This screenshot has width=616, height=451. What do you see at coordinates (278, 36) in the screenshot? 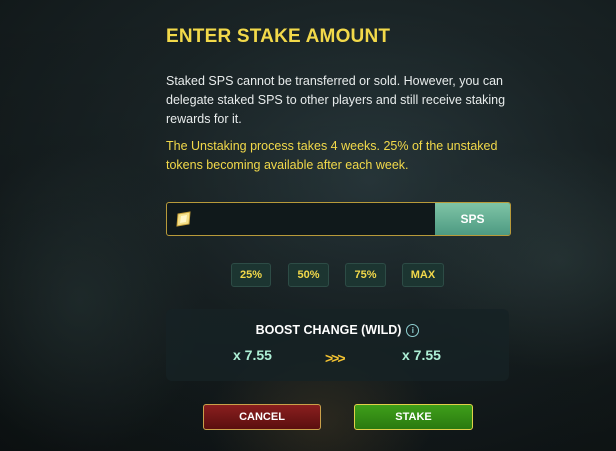
I see `modal-title: ENTER STAKE AMOUNT` at bounding box center [278, 36].